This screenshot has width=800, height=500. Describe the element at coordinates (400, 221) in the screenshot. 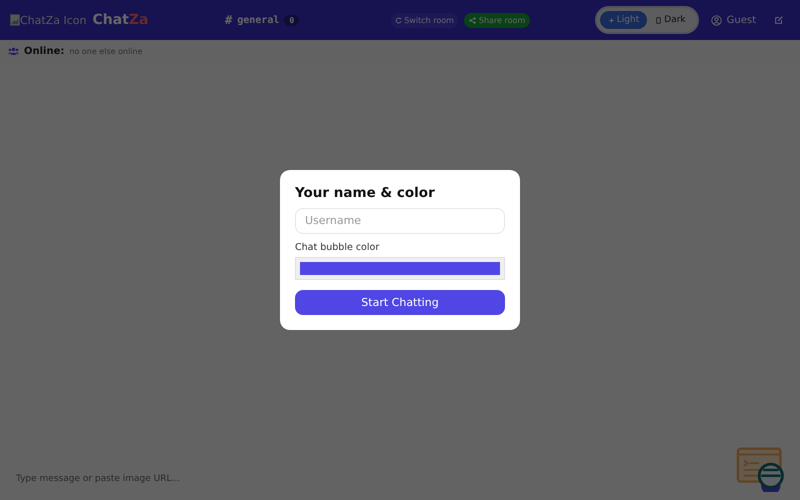

I see `username-field: Username` at that location.